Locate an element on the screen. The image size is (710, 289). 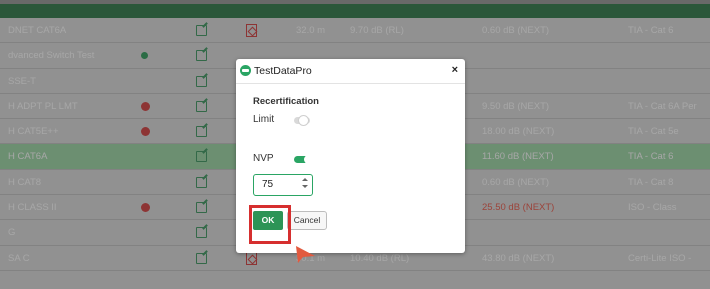
row-worst-margin: 9.70 dB (RL) is located at coordinates (377, 30).